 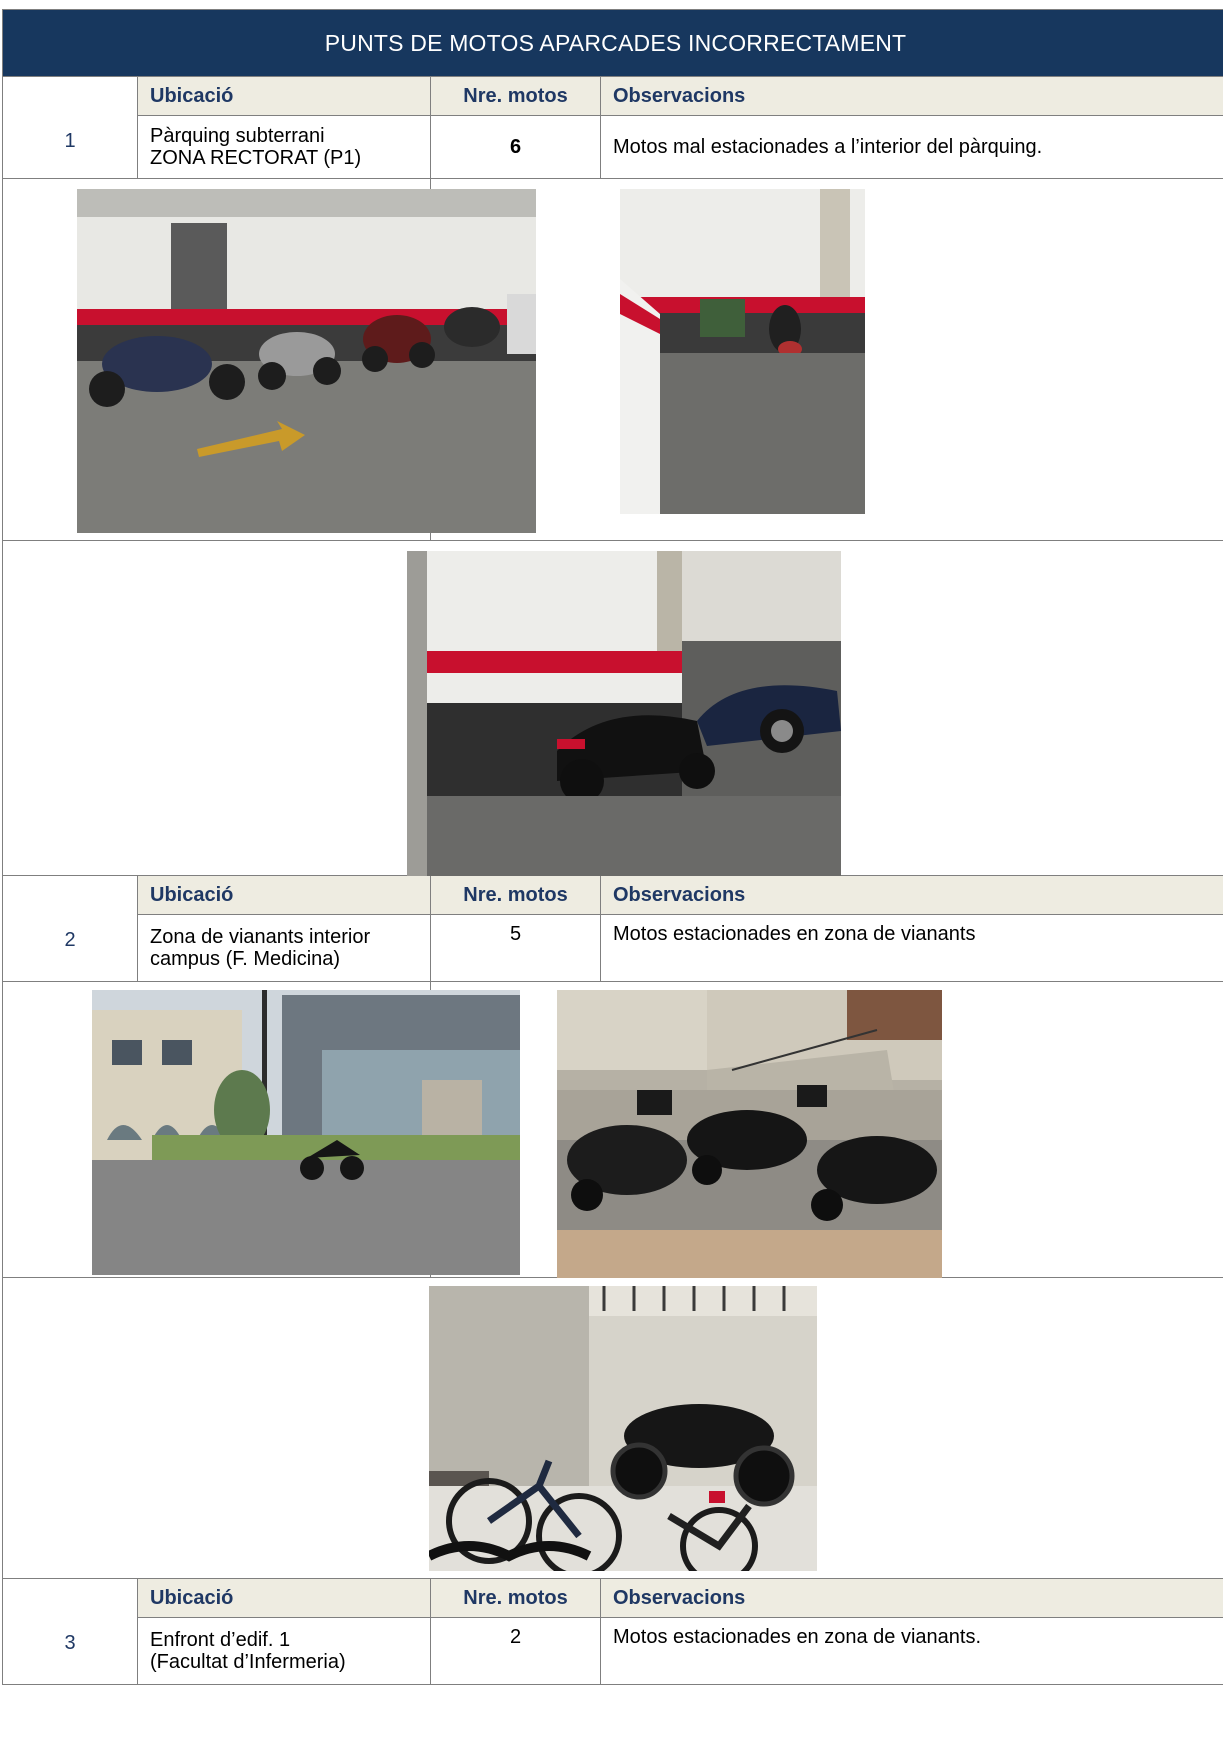 What do you see at coordinates (260, 937) in the screenshot?
I see `location-line: Zona de vianants interior` at bounding box center [260, 937].